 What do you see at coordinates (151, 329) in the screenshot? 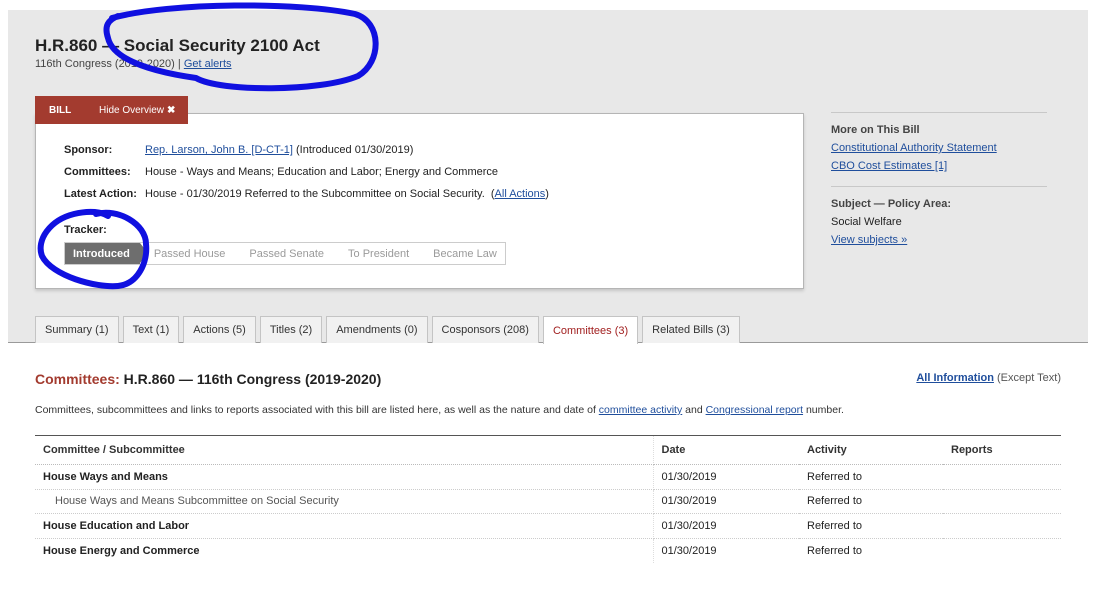
I see `tab-text: Text (1)` at bounding box center [151, 329].